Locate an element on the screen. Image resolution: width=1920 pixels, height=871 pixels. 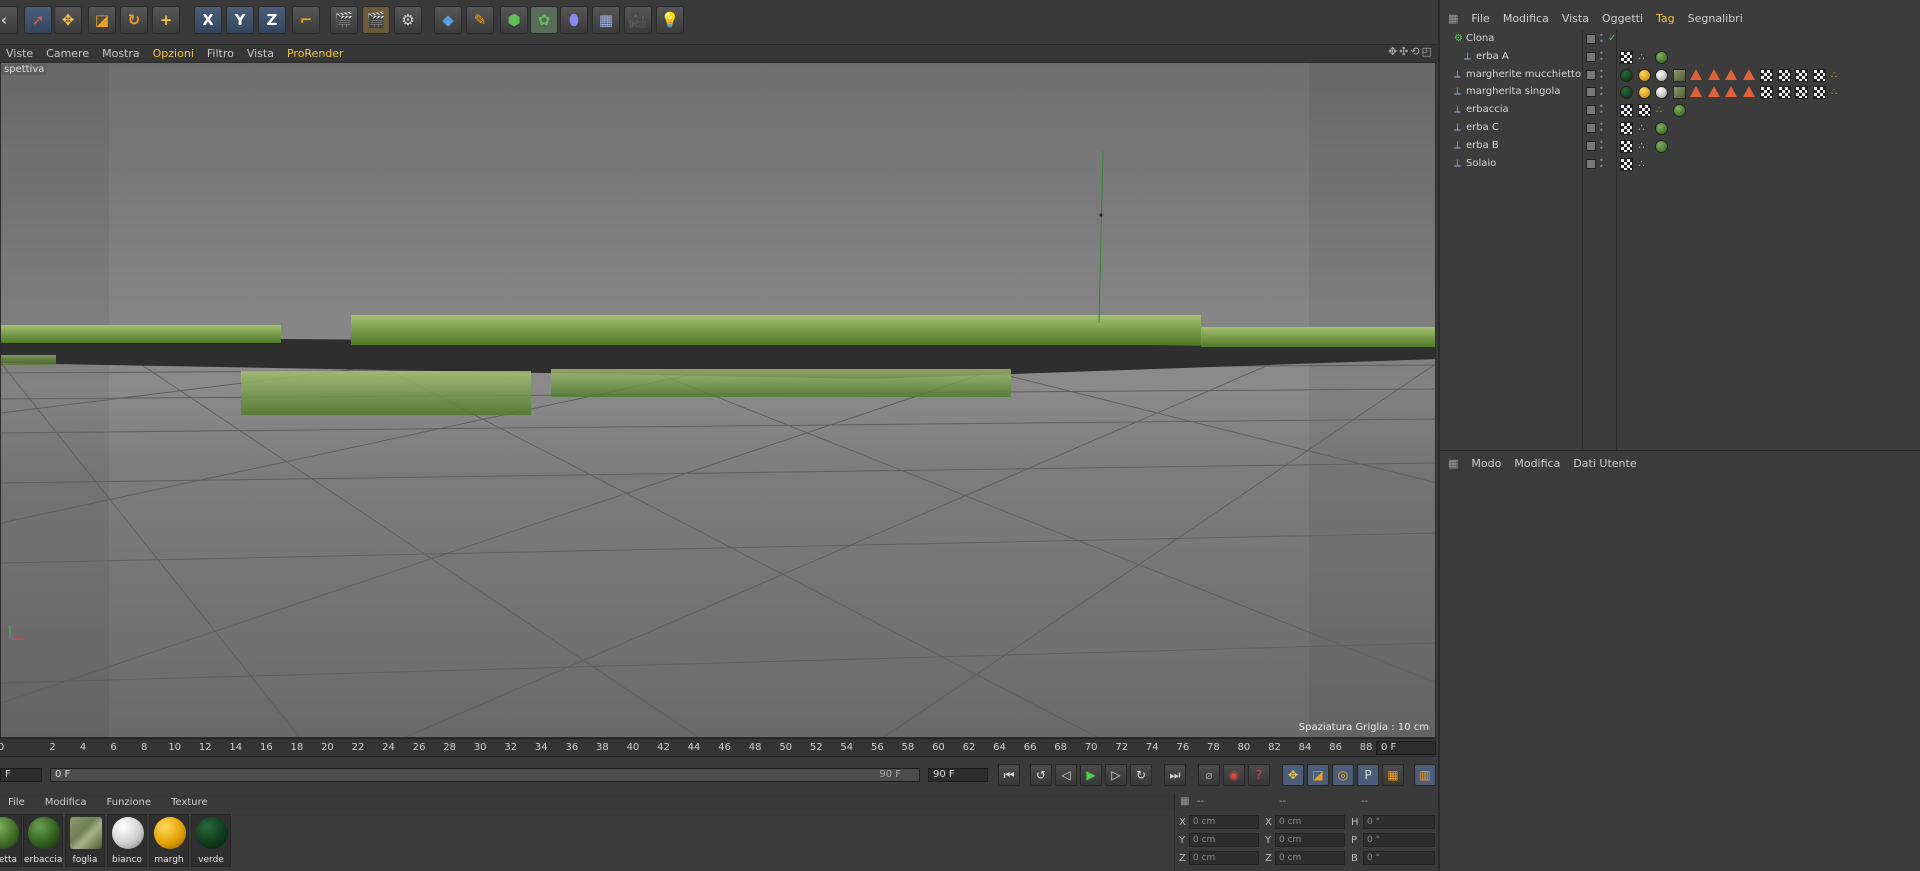
subdivision-icon: ⬢ is located at coordinates (514, 20).